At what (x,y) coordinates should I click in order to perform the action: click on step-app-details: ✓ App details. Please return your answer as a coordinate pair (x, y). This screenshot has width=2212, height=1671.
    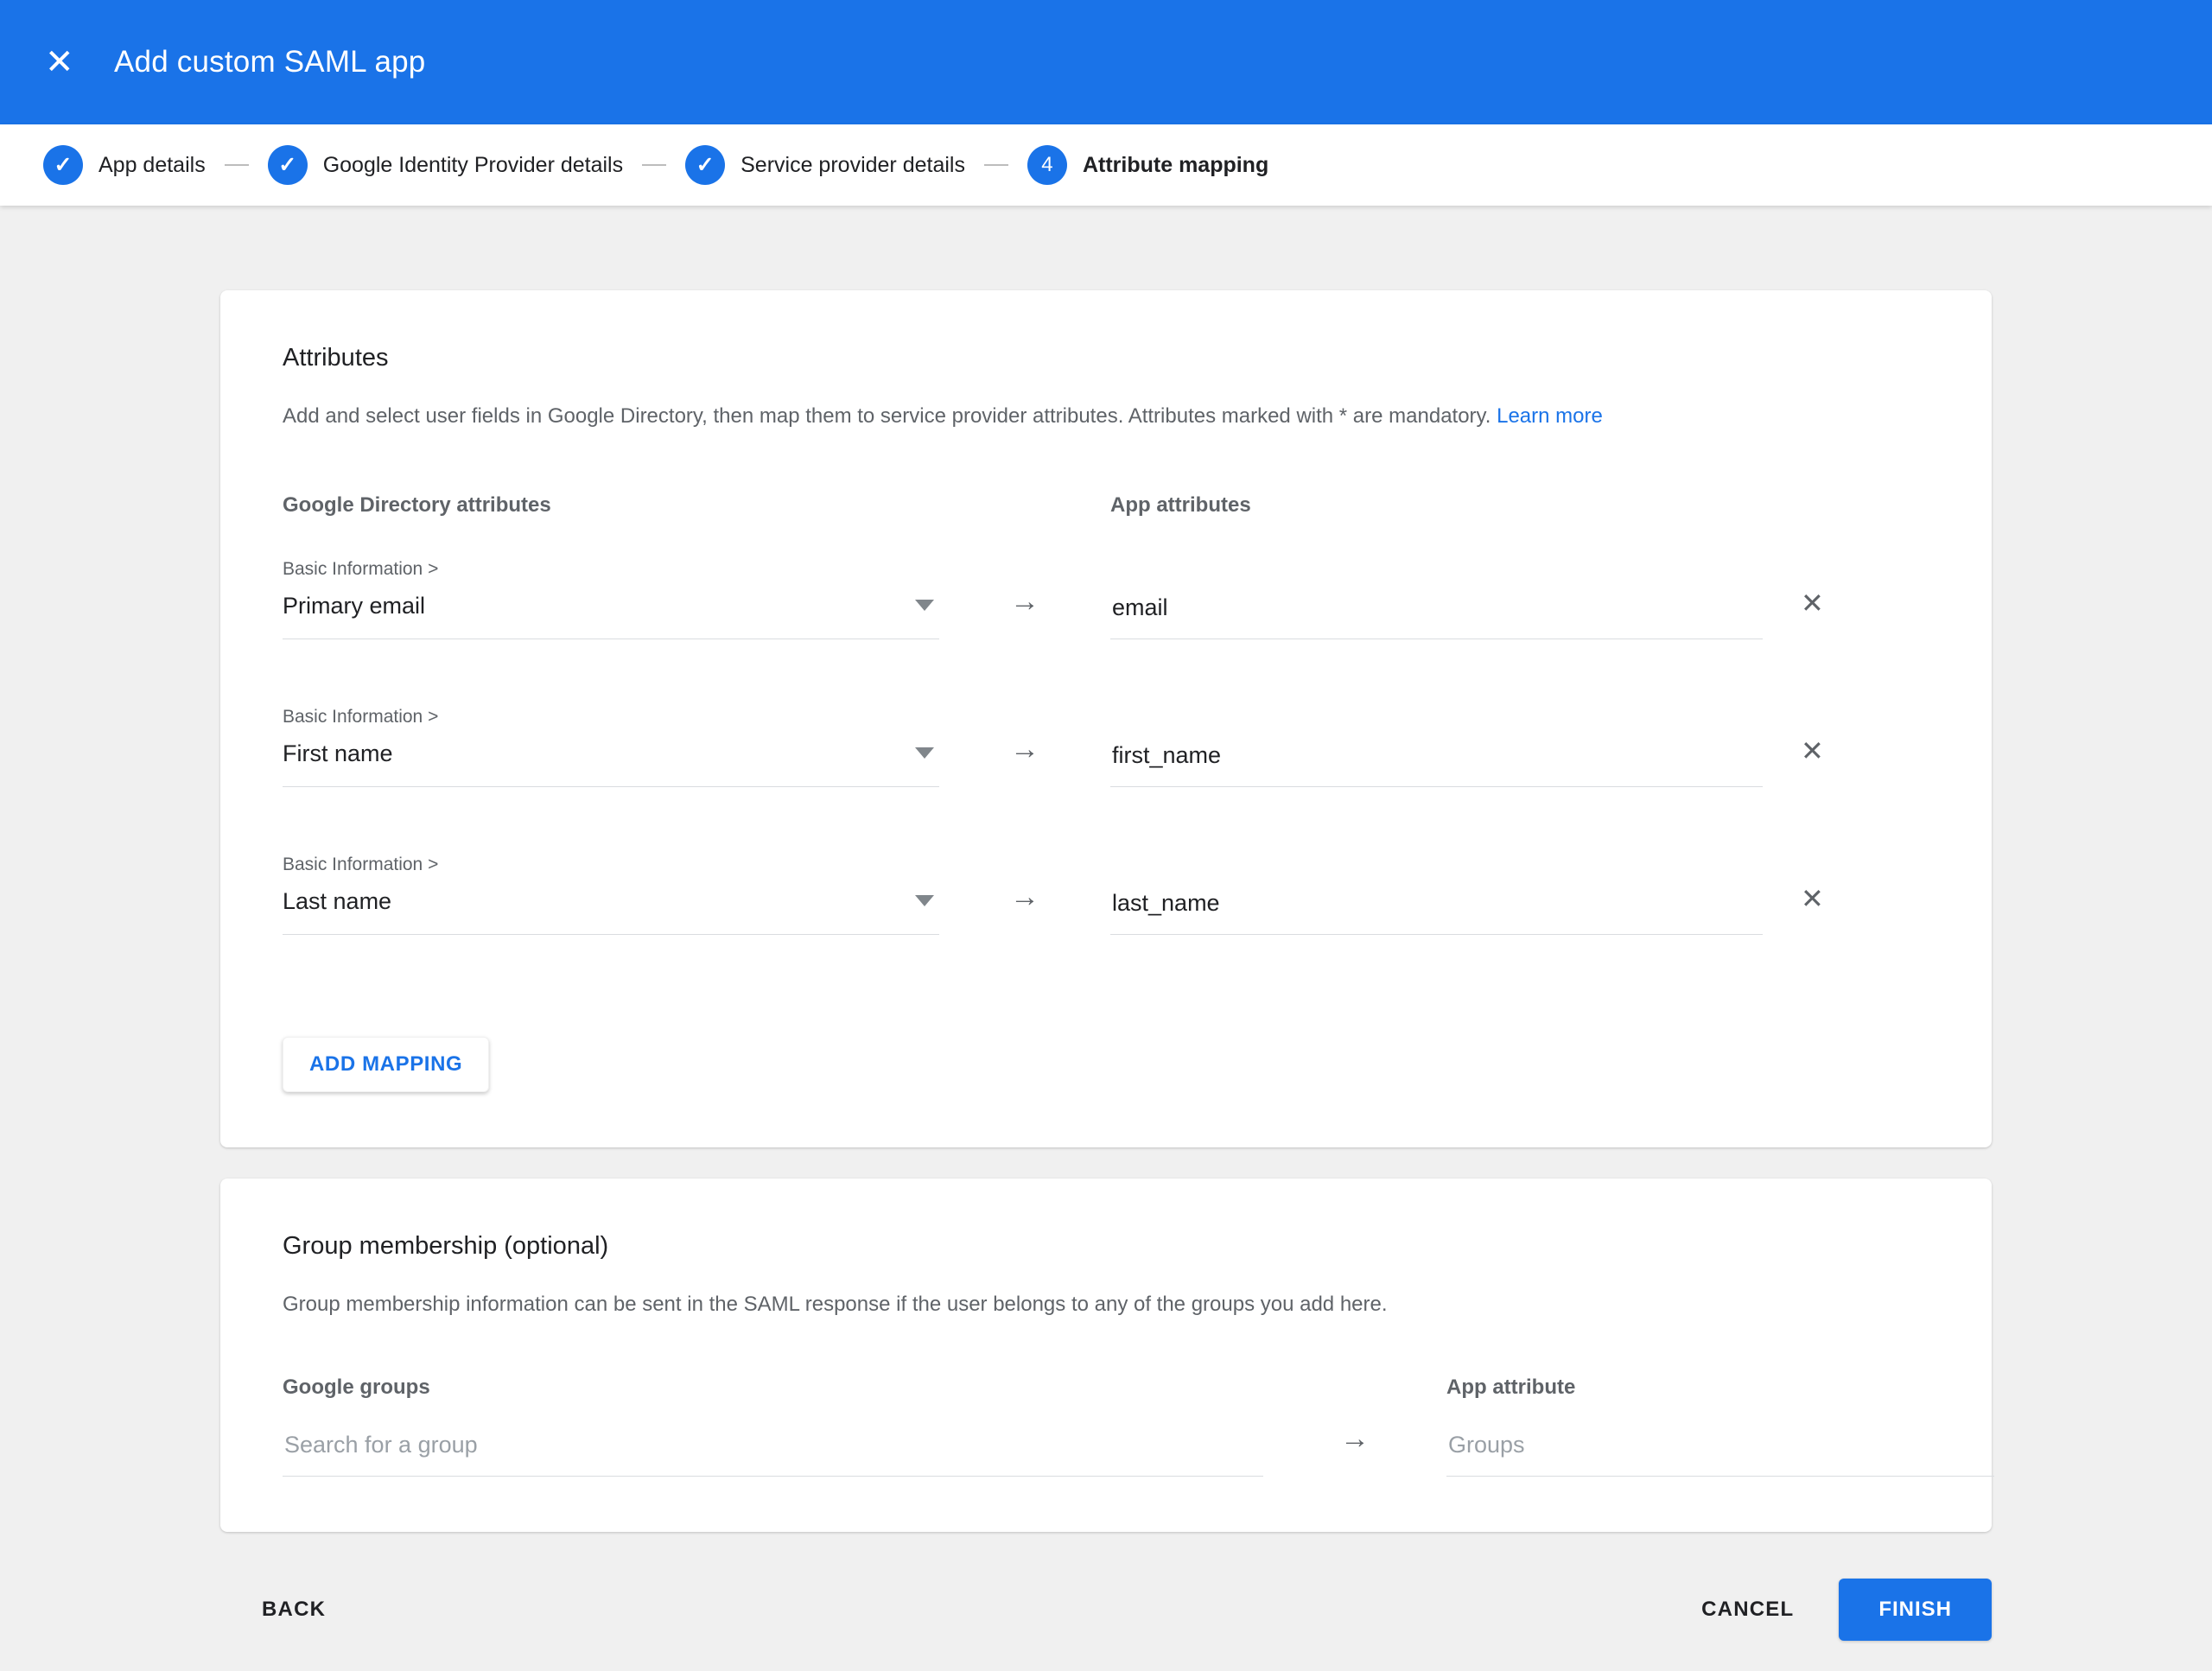
    Looking at the image, I should click on (124, 165).